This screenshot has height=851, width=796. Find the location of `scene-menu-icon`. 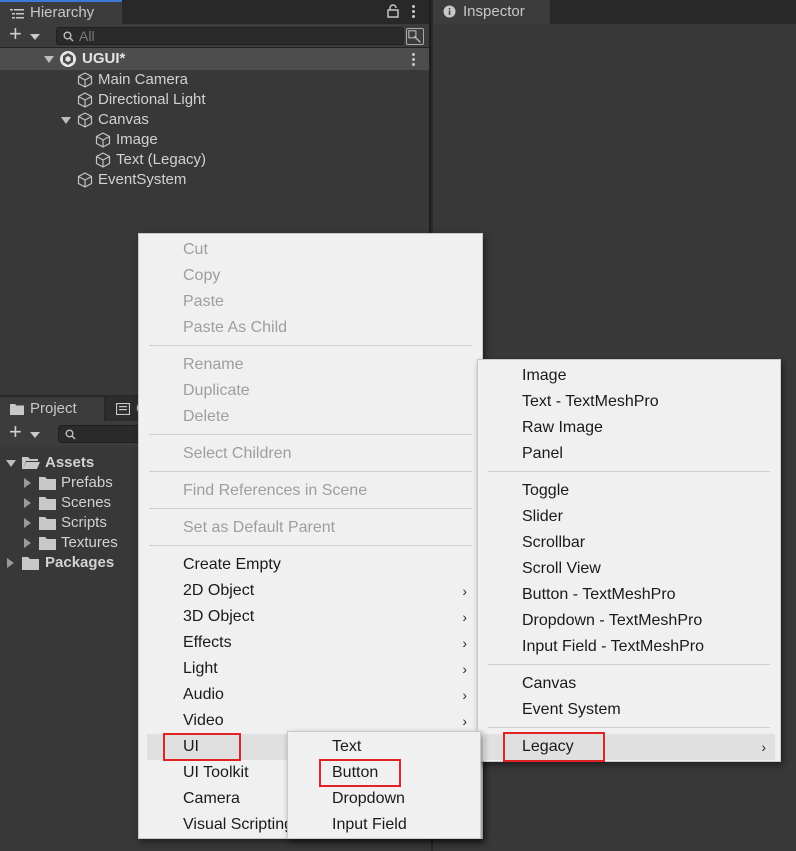

scene-menu-icon is located at coordinates (414, 60).